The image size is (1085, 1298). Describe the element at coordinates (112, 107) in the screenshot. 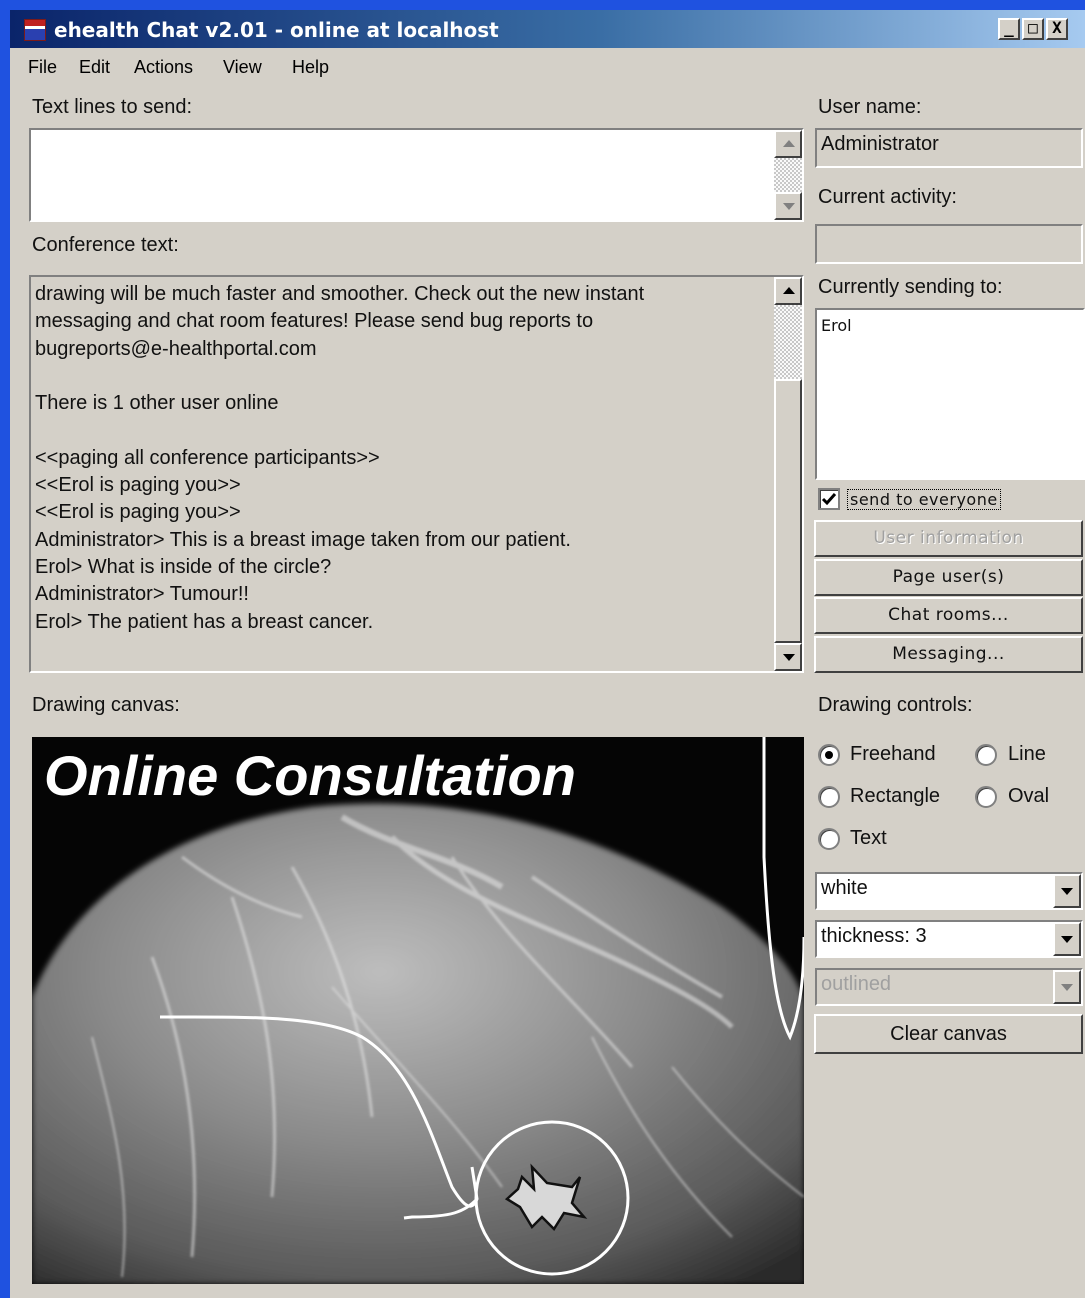

I see `text-lines-label: Text lines to send:` at that location.